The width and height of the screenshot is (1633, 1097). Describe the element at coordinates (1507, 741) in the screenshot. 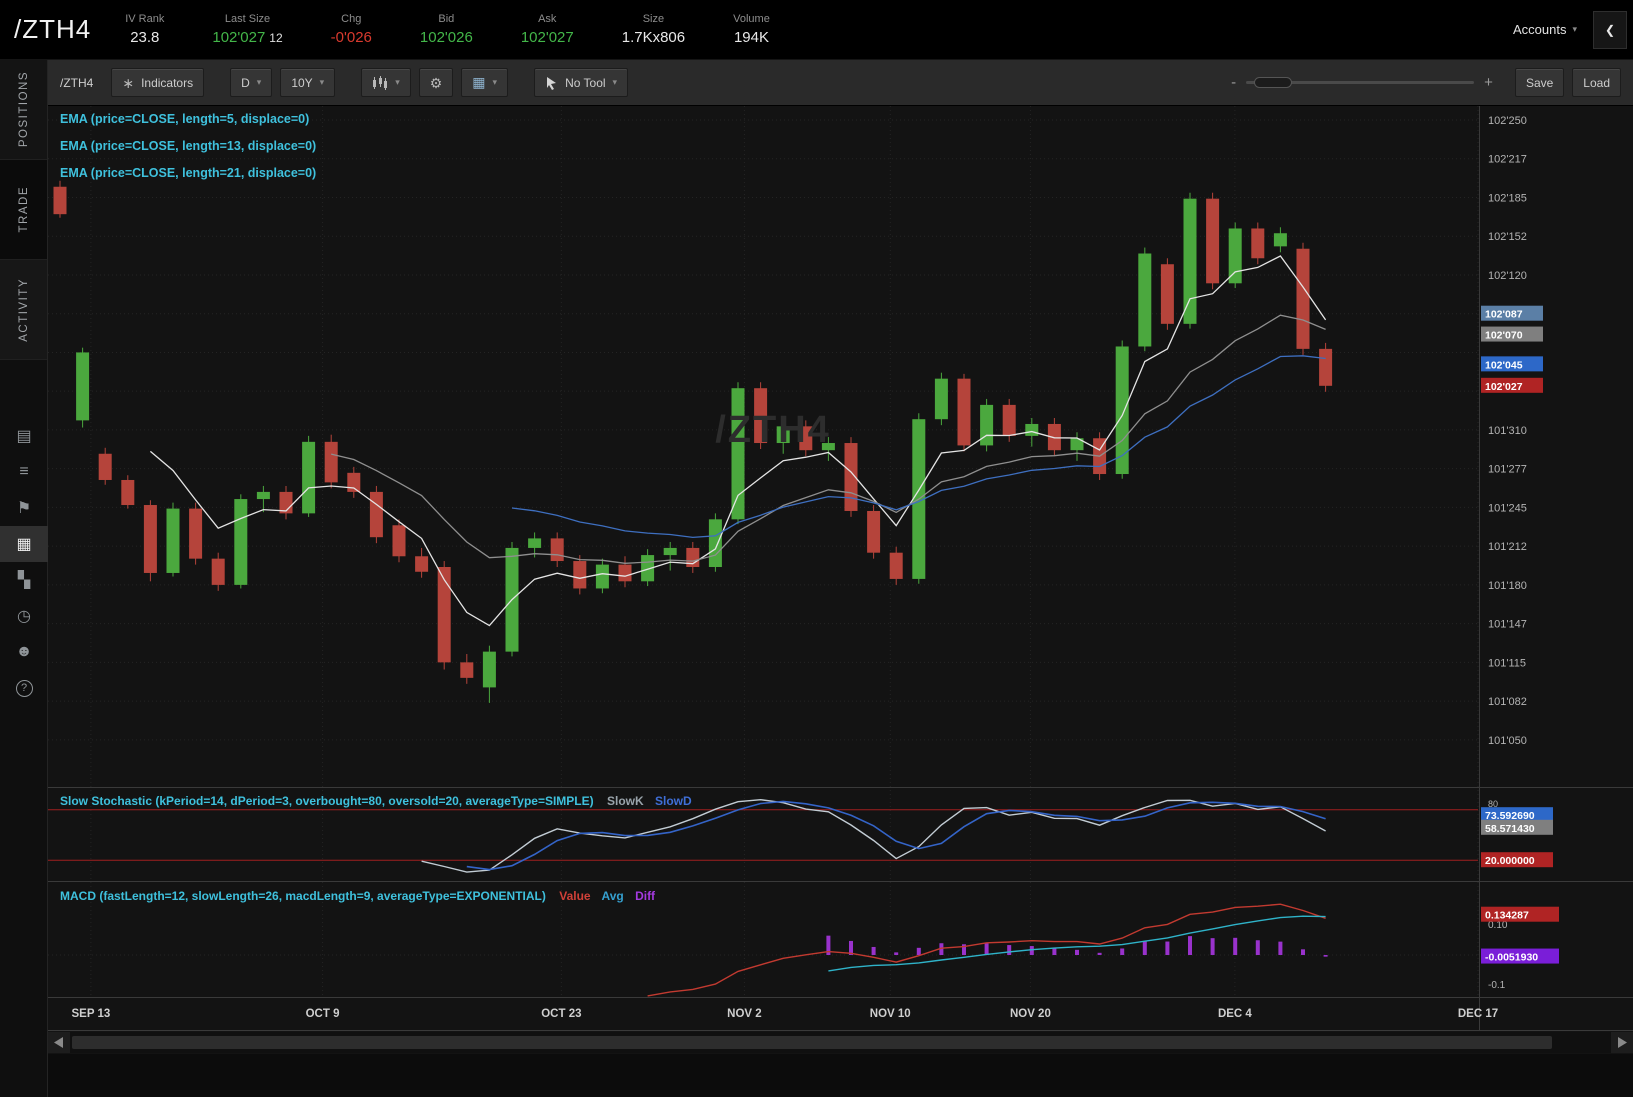

I see `svg-text: 101'050` at that location.